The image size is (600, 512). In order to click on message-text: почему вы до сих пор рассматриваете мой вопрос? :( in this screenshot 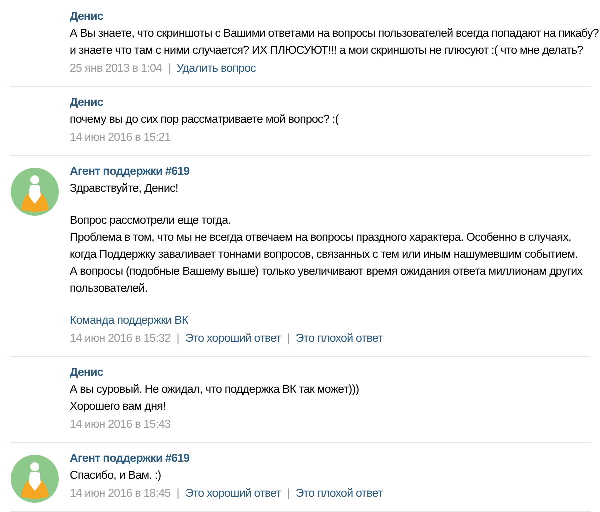, I will do `click(204, 120)`.